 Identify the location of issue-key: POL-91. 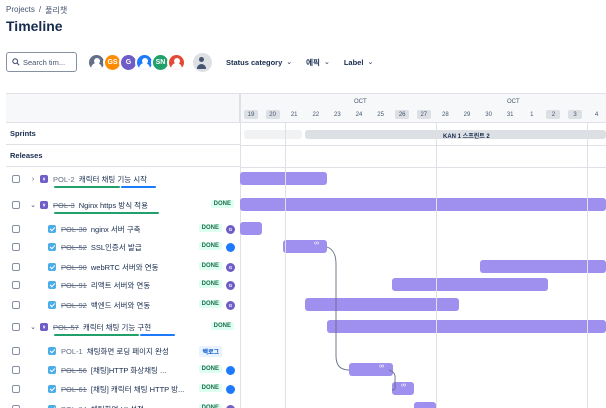
(74, 285).